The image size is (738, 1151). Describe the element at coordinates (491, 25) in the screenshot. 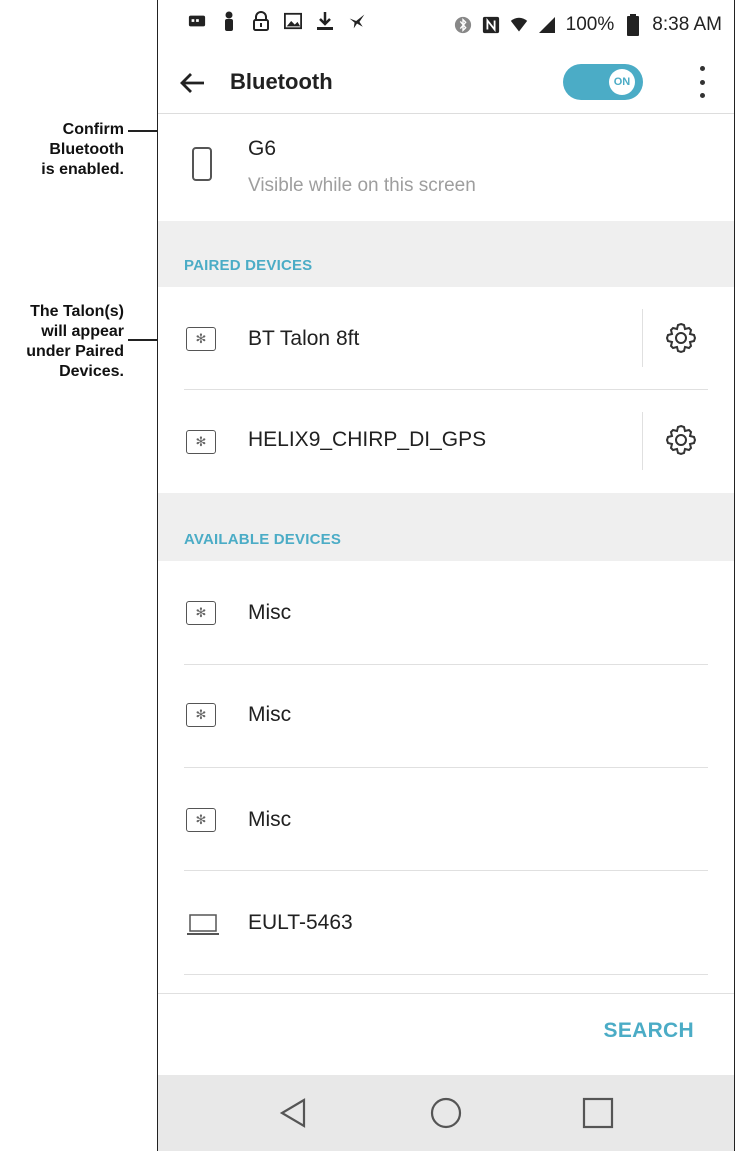

I see `nfc-icon` at that location.